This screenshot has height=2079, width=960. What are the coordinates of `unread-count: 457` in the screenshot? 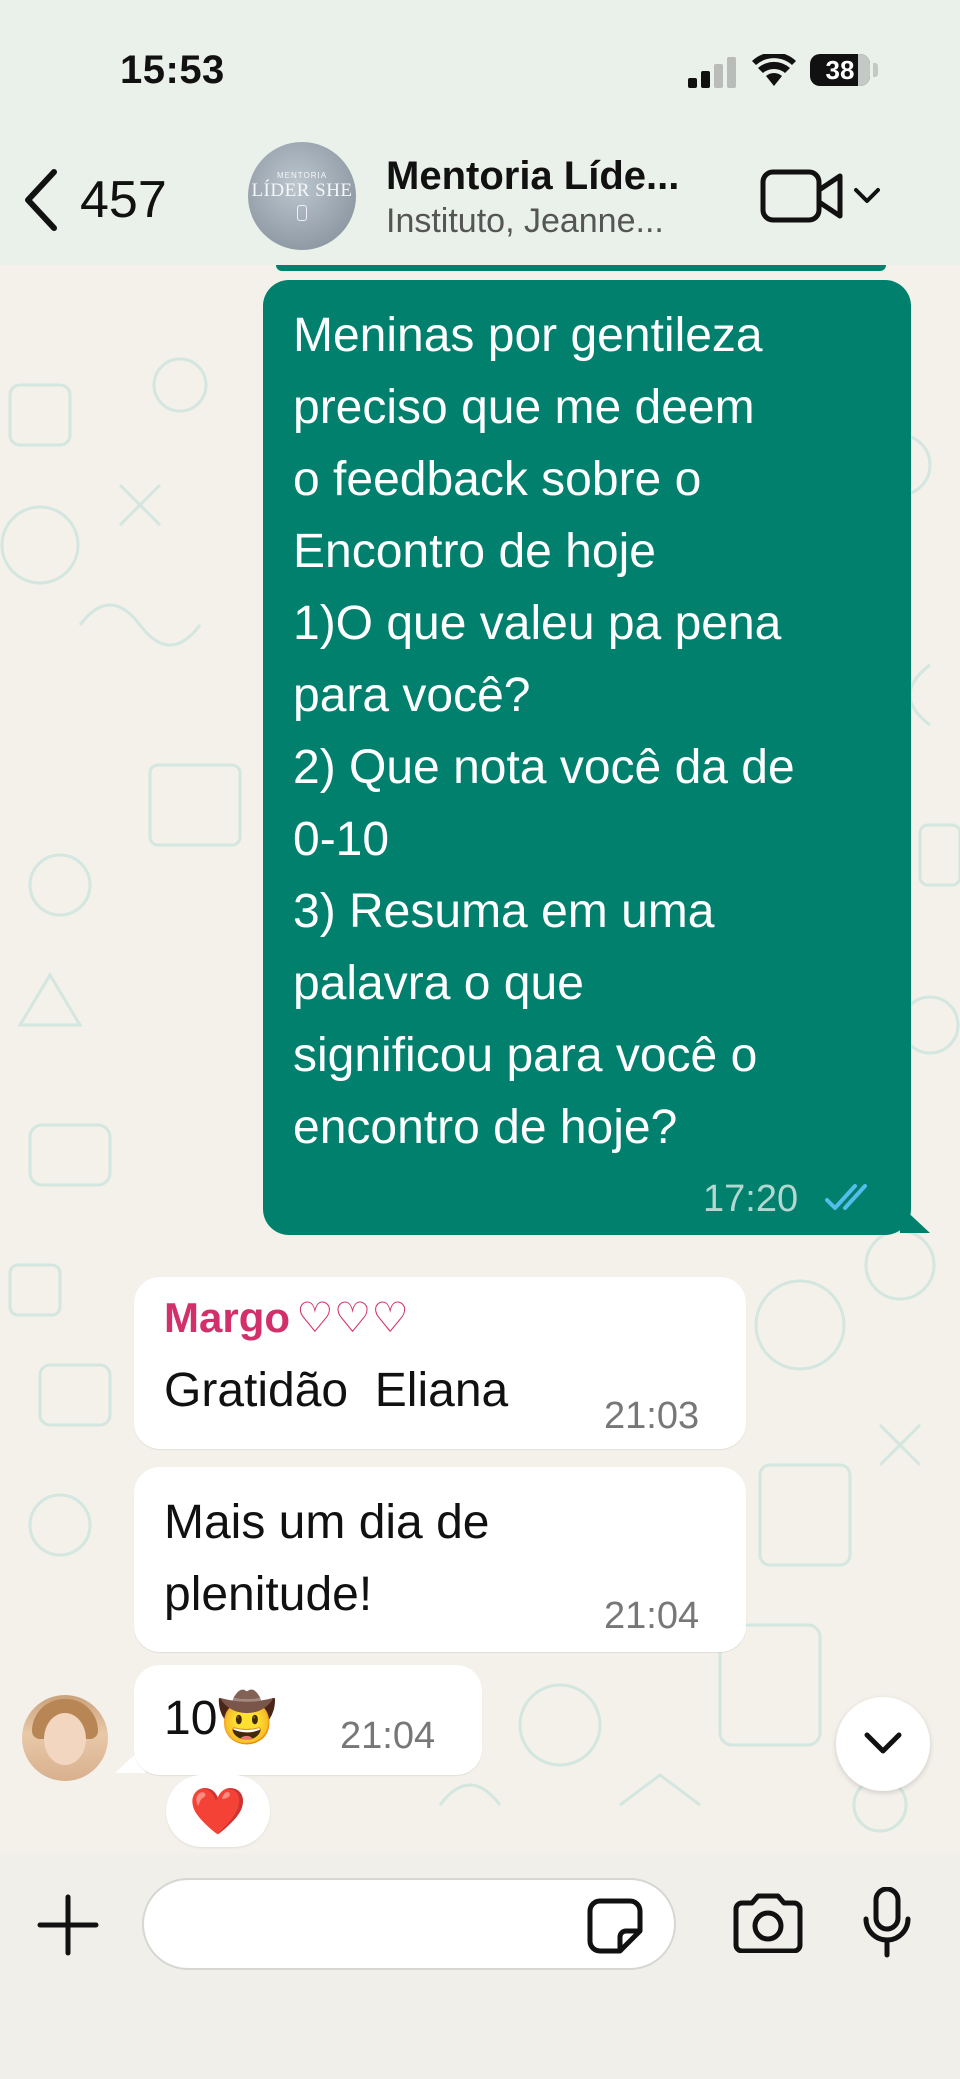 It's located at (123, 200).